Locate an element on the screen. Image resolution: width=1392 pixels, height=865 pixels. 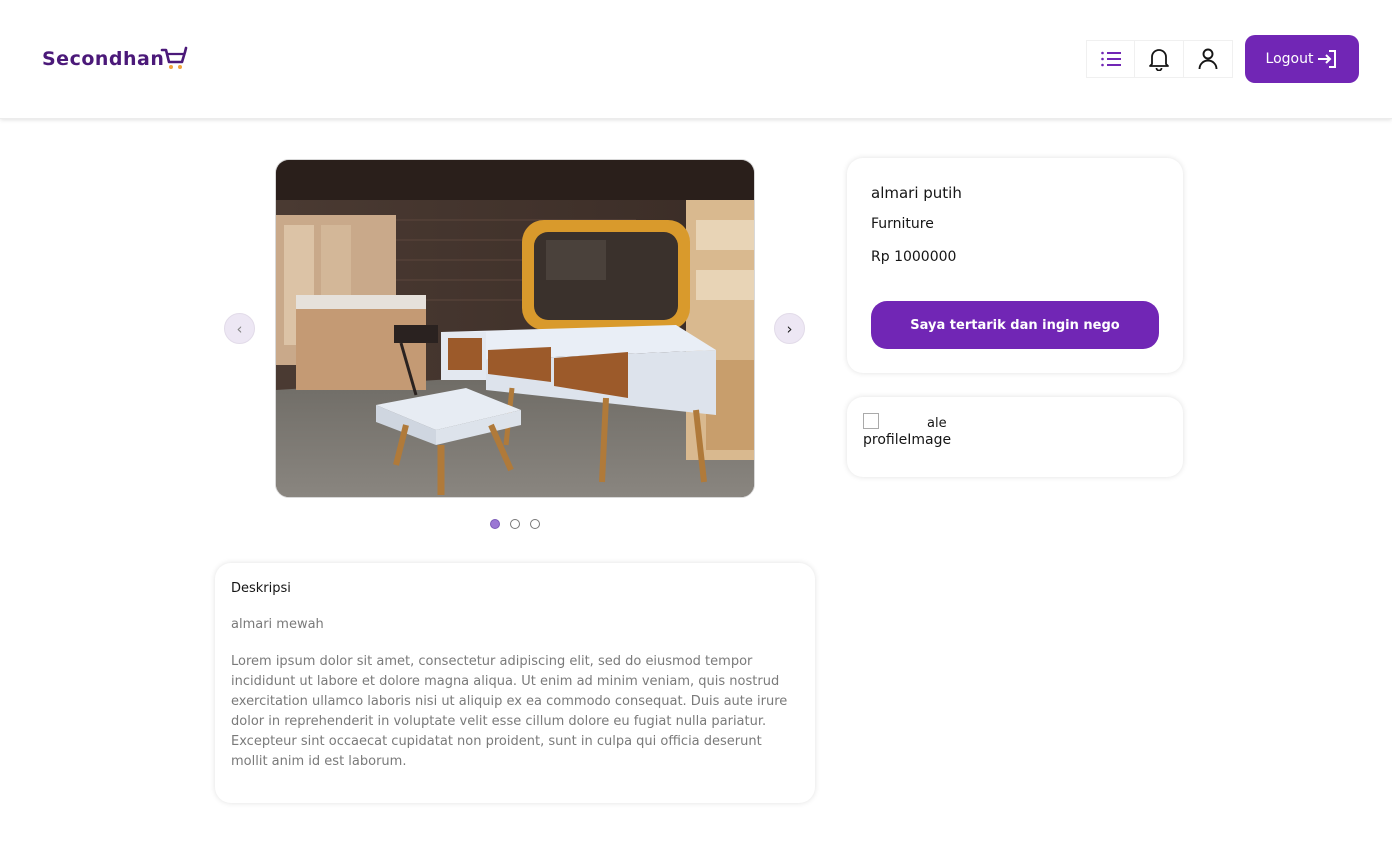
chevron-left-icon: ‹ is located at coordinates (239, 328).